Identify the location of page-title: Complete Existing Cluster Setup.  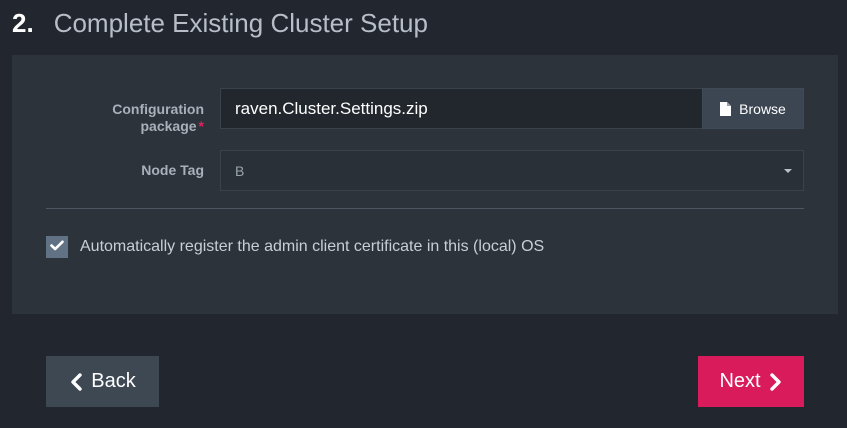
(240, 23).